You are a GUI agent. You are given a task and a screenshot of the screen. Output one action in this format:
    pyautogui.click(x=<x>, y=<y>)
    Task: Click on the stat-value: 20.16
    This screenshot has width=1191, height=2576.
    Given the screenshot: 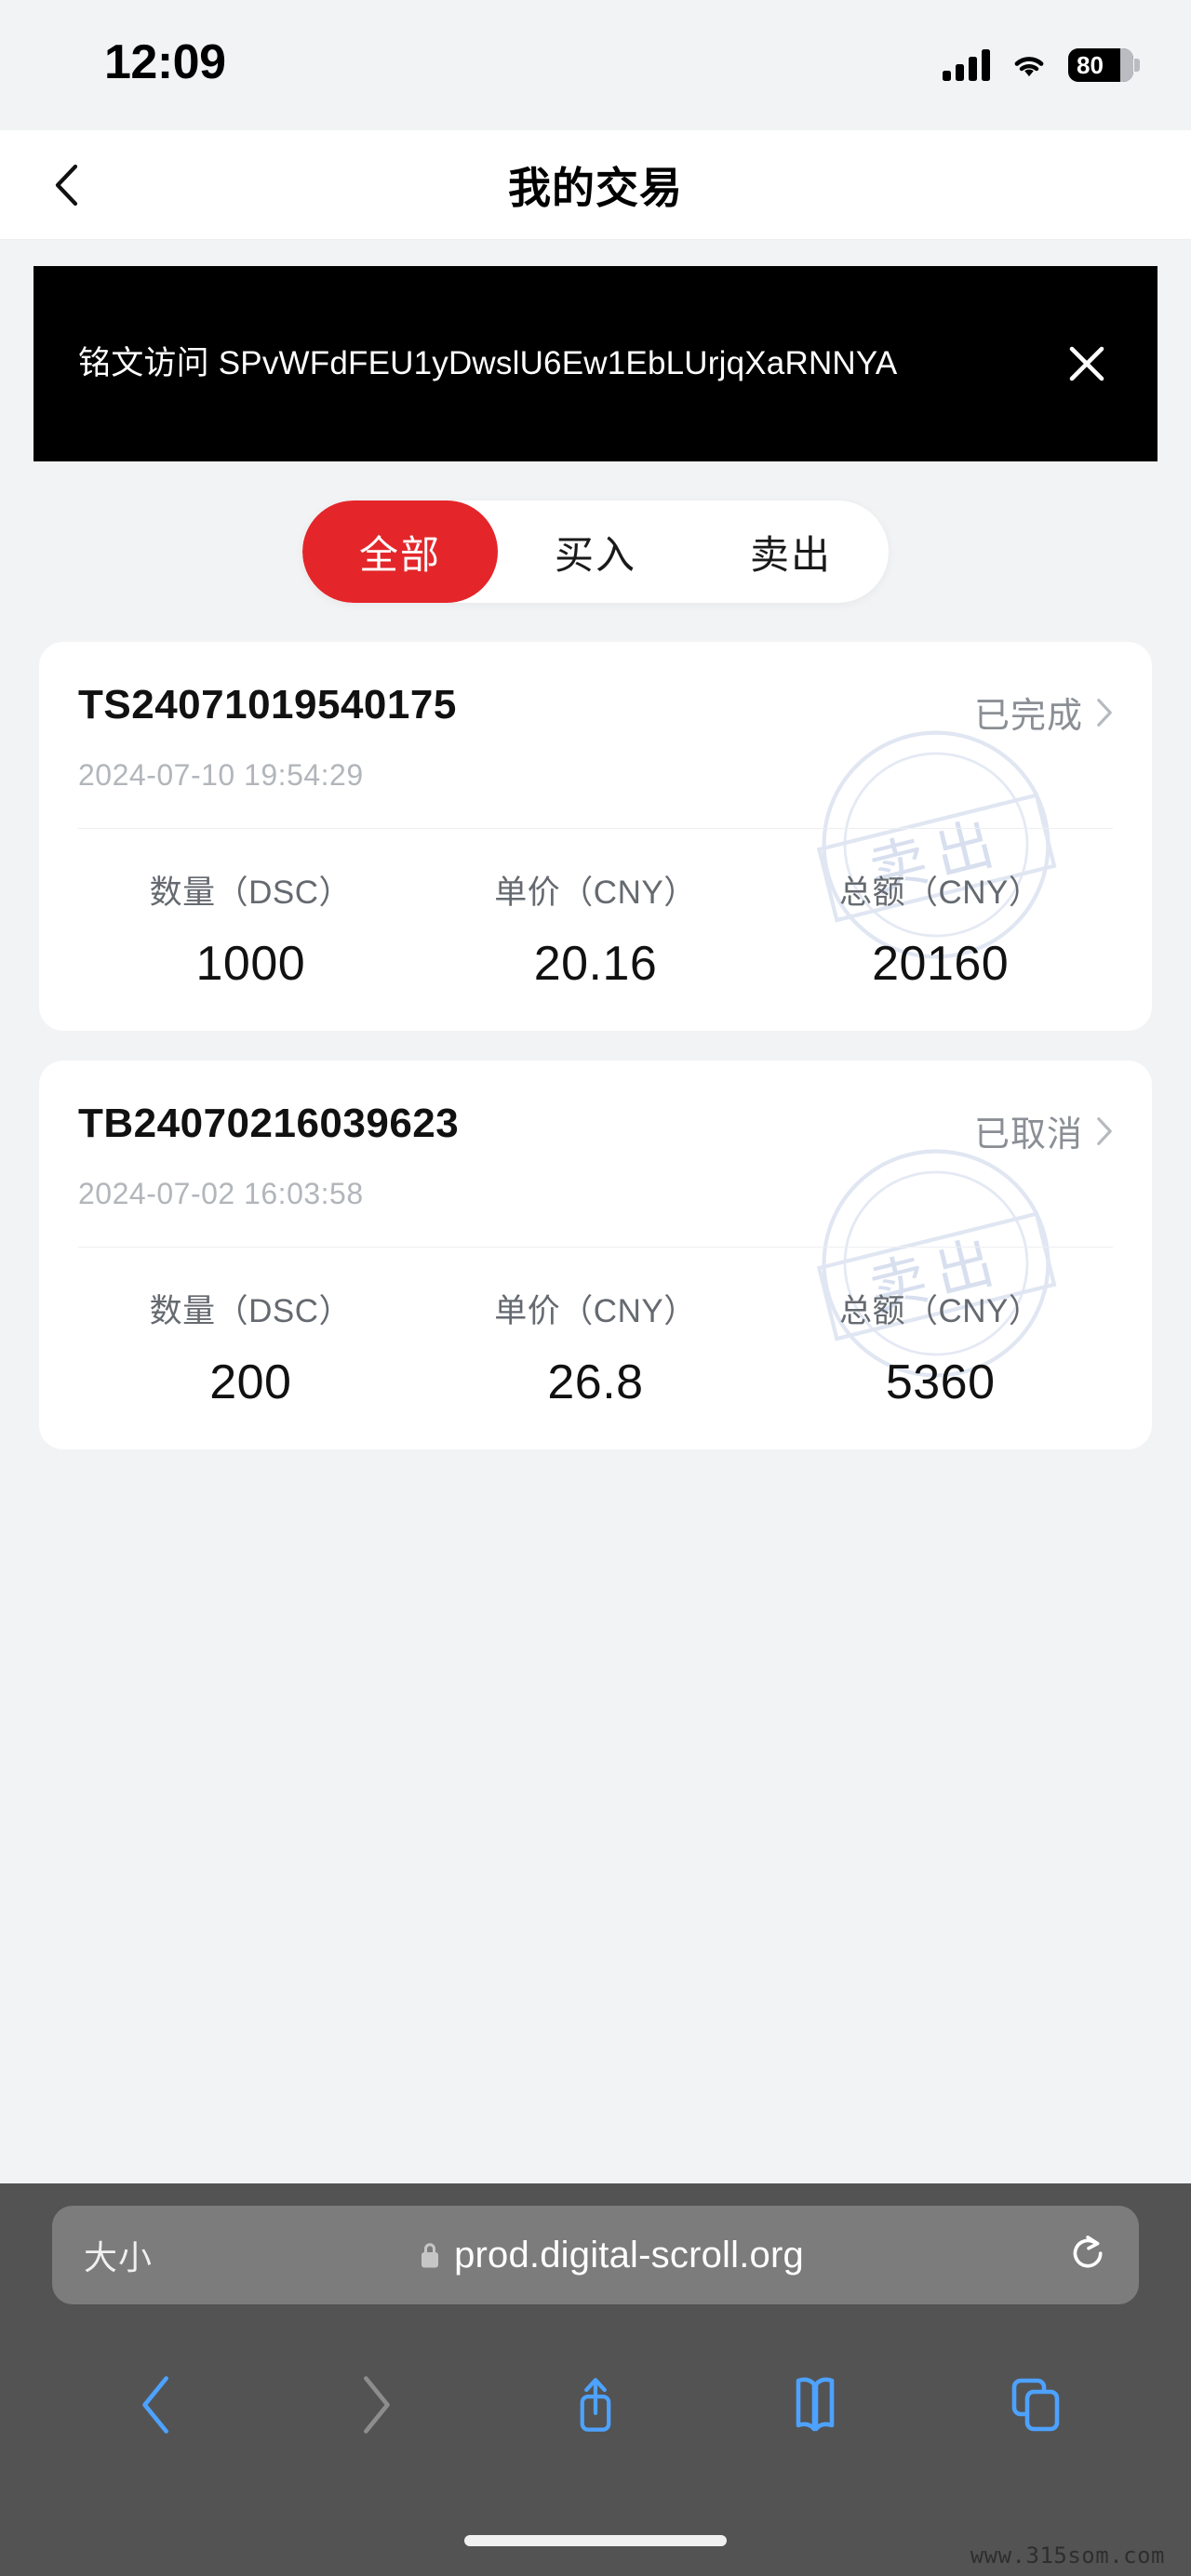 What is the action you would take?
    pyautogui.click(x=595, y=964)
    